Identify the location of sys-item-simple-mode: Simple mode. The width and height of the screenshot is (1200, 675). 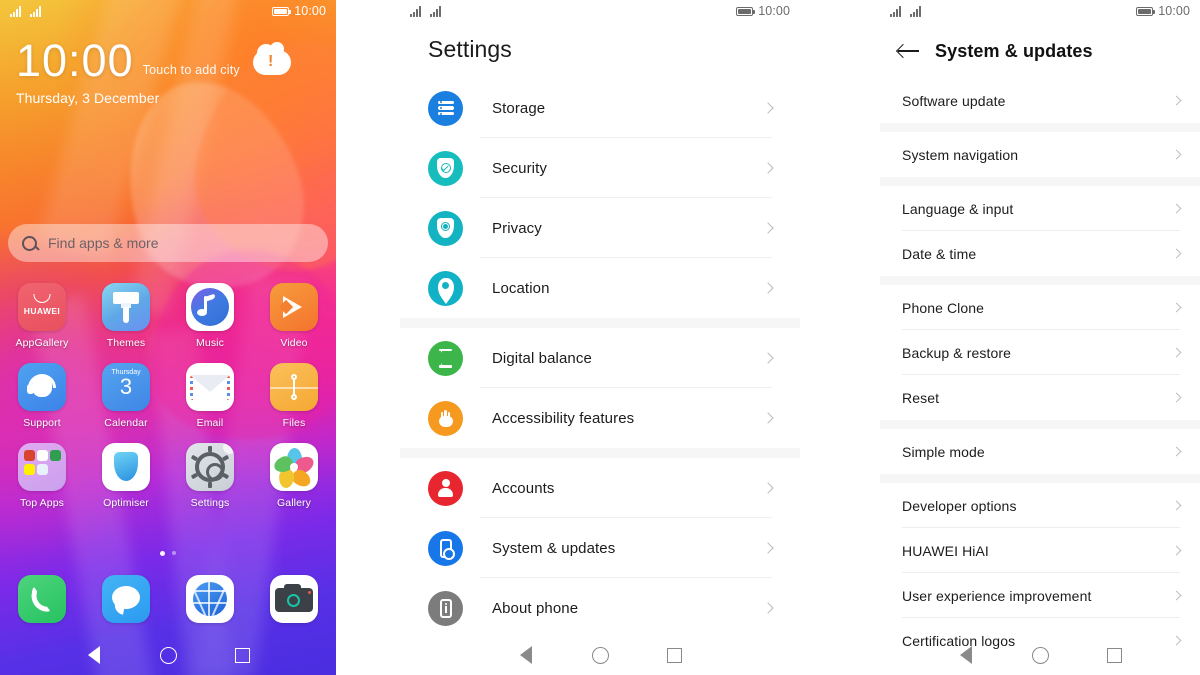
(1040, 451).